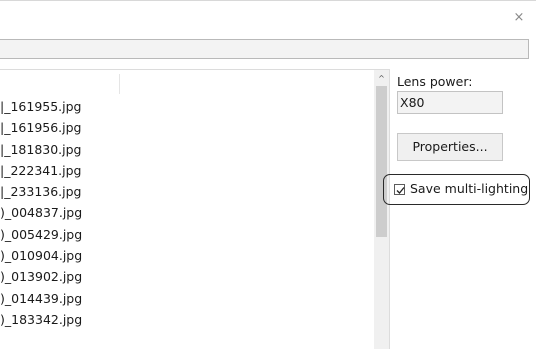 This screenshot has width=536, height=349. Describe the element at coordinates (185, 170) in the screenshot. I see `file-list-item: |_222341.jpg` at that location.